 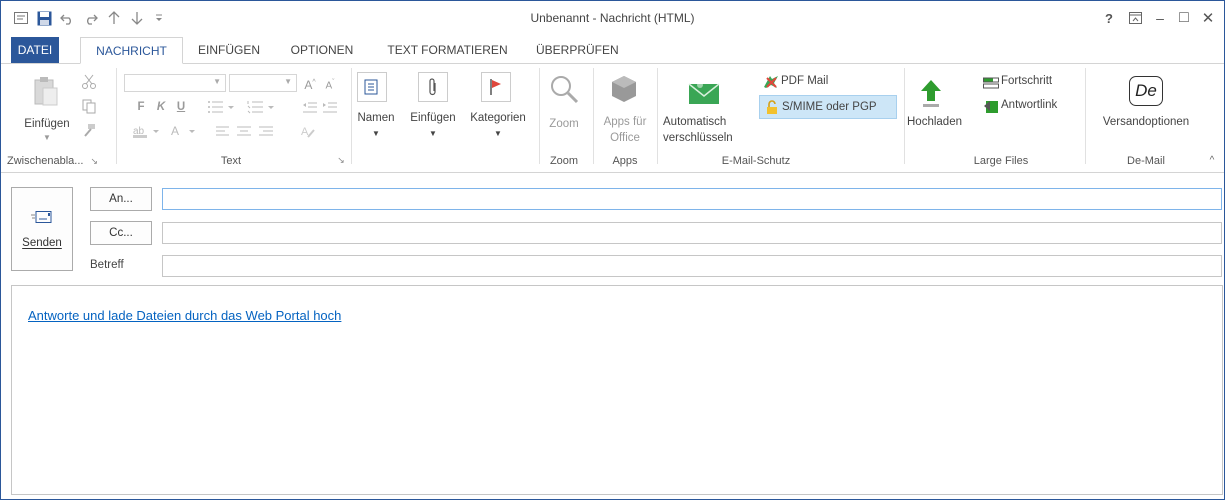 What do you see at coordinates (564, 161) in the screenshot?
I see `zoom-group-label: Zoom` at bounding box center [564, 161].